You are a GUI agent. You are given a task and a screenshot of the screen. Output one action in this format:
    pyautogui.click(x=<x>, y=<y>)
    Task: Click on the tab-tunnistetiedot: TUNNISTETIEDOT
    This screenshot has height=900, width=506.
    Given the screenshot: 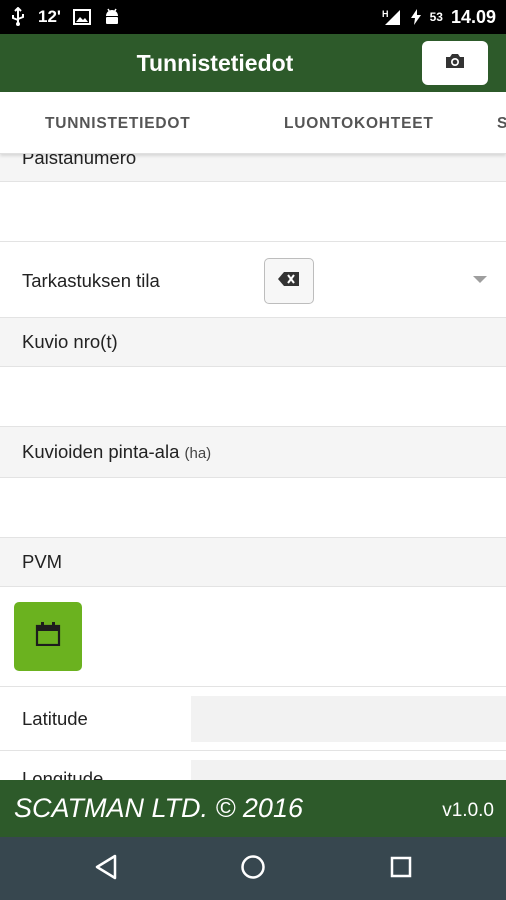 What is the action you would take?
    pyautogui.click(x=118, y=124)
    